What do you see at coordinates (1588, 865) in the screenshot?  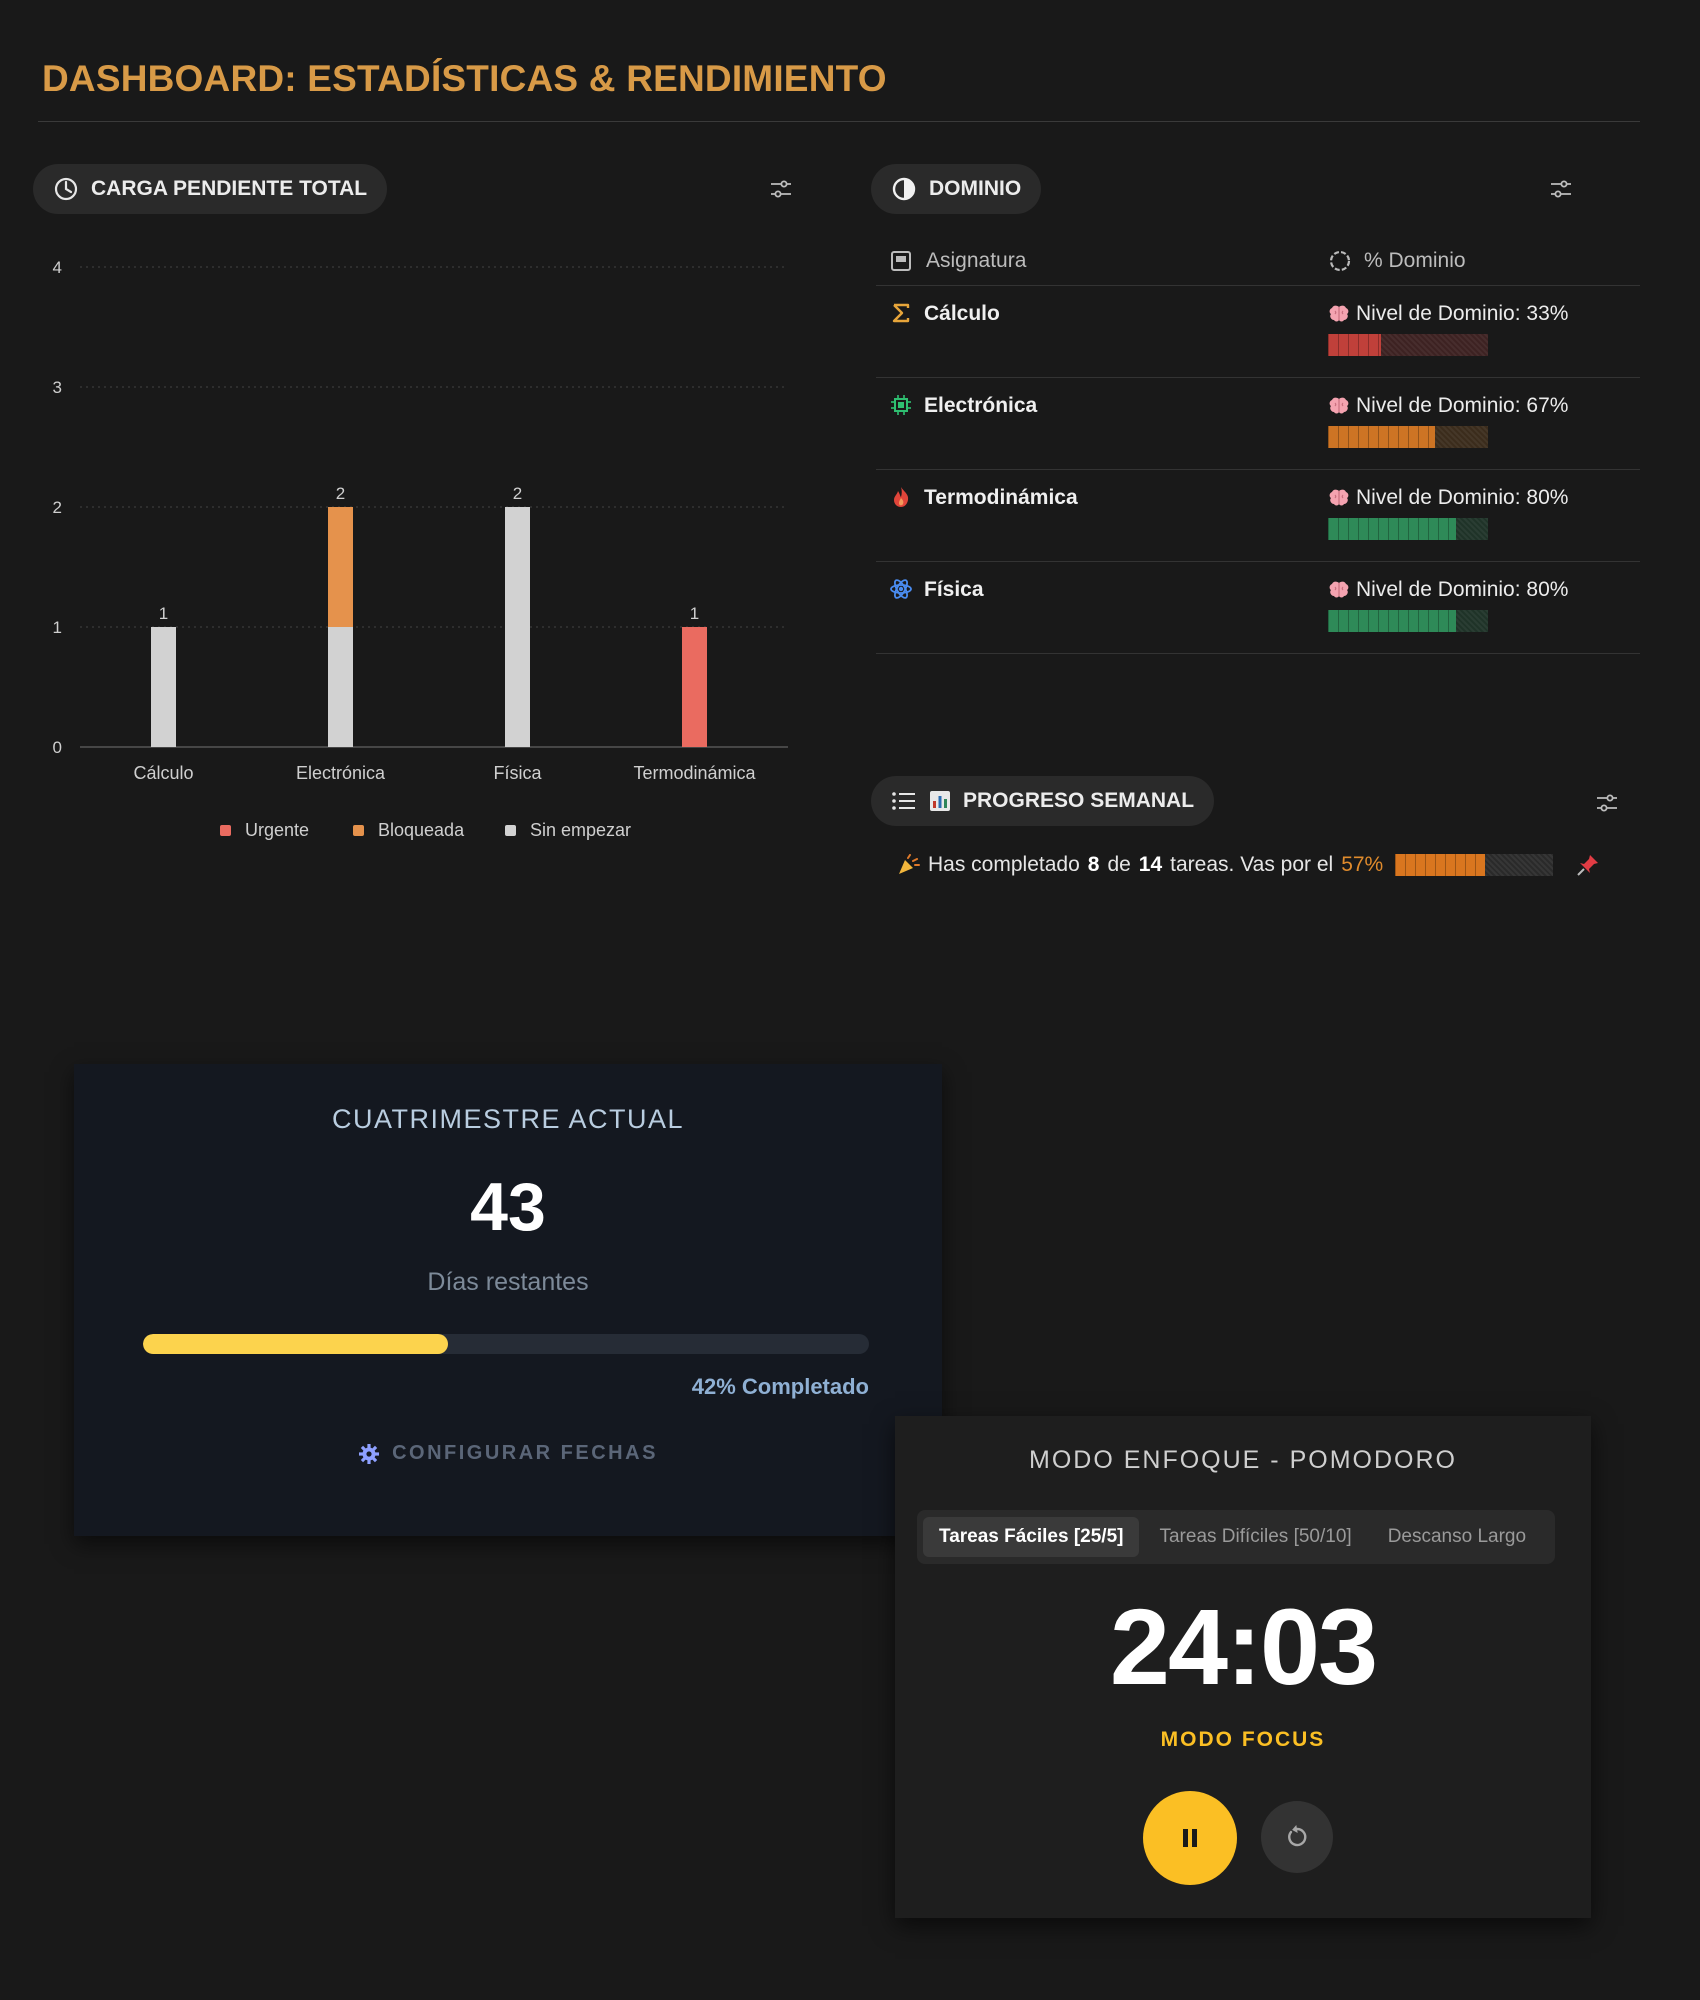 I see `pushpin-icon` at bounding box center [1588, 865].